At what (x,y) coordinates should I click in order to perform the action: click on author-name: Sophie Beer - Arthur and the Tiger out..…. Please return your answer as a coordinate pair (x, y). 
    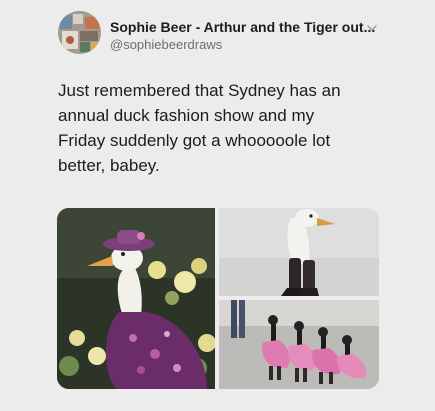
    Looking at the image, I should click on (242, 27).